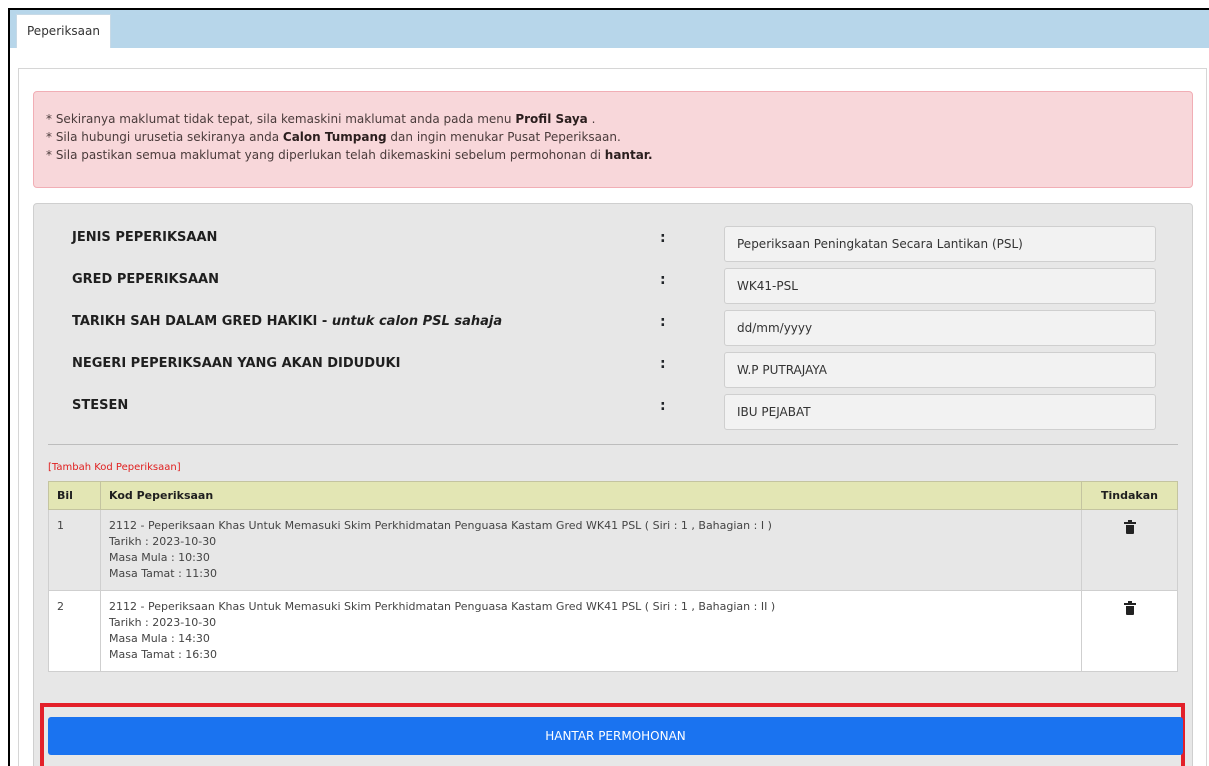 This screenshot has height=766, width=1209. Describe the element at coordinates (551, 119) in the screenshot. I see `alert-bold-profil: Profil Saya` at that location.